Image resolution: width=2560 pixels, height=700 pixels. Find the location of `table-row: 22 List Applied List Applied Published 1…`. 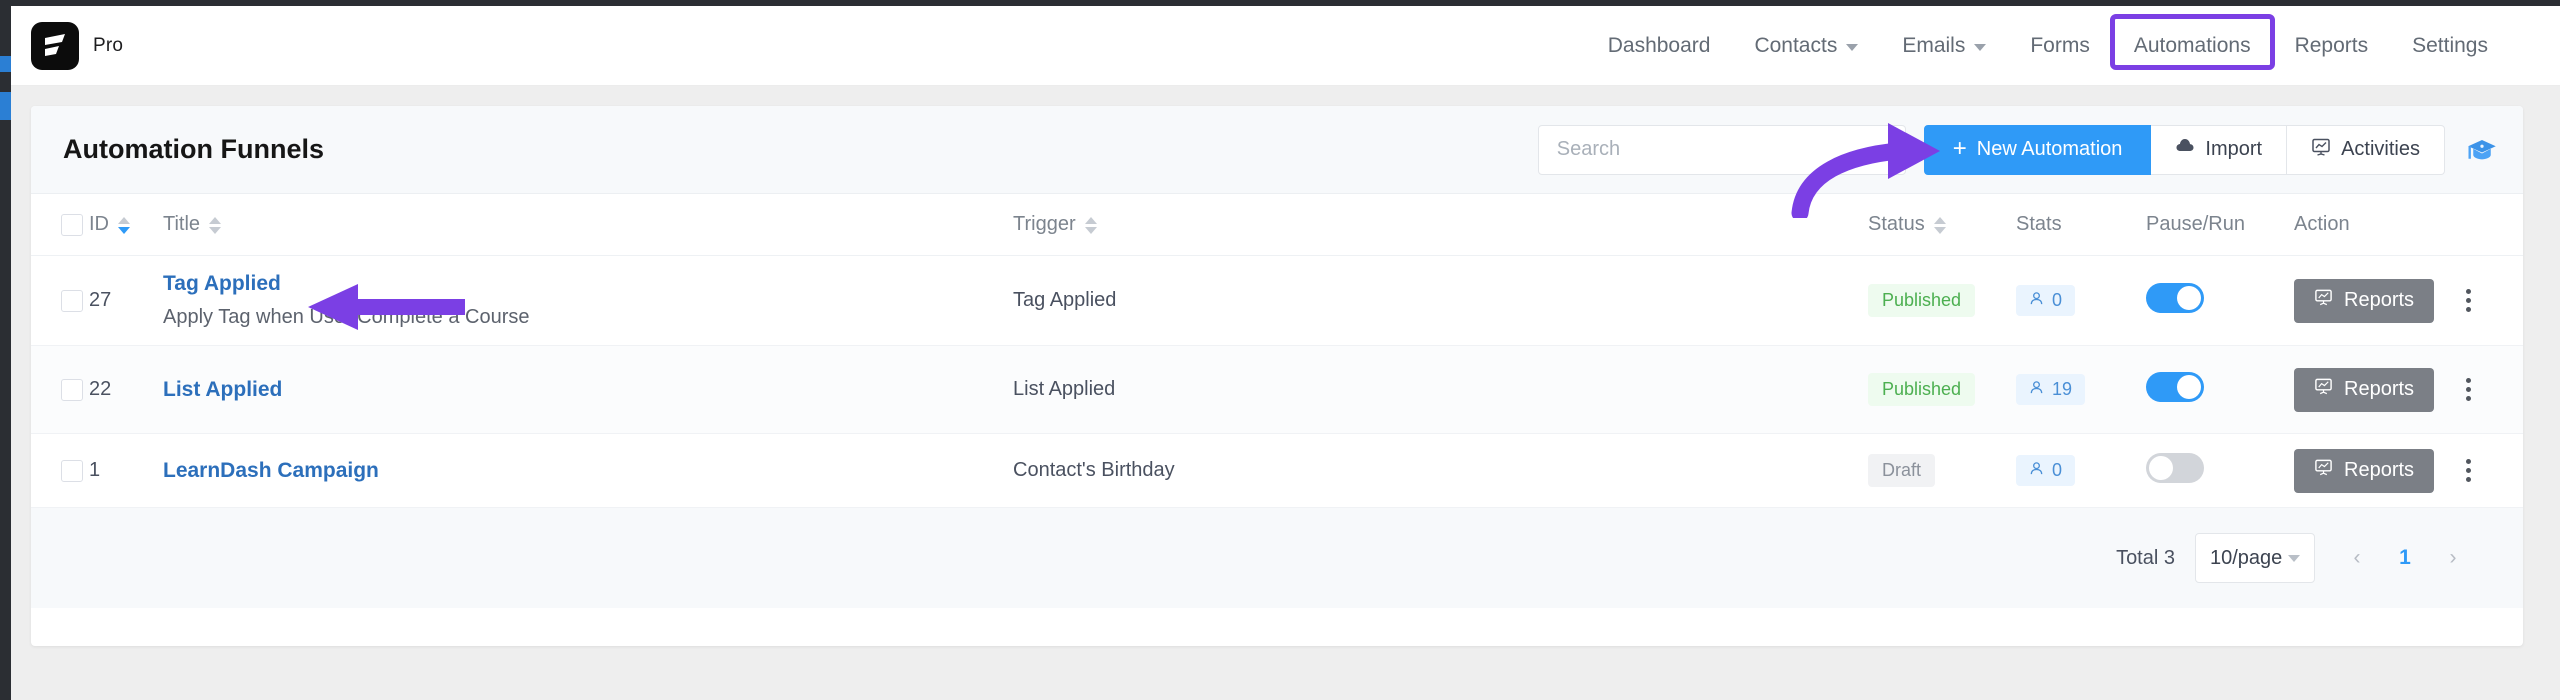

table-row: 22 List Applied List Applied Published 1… is located at coordinates (1277, 390).